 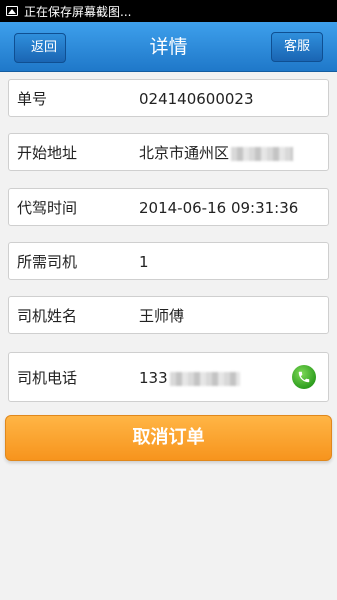 I want to click on phone-call-icon, so click(x=304, y=377).